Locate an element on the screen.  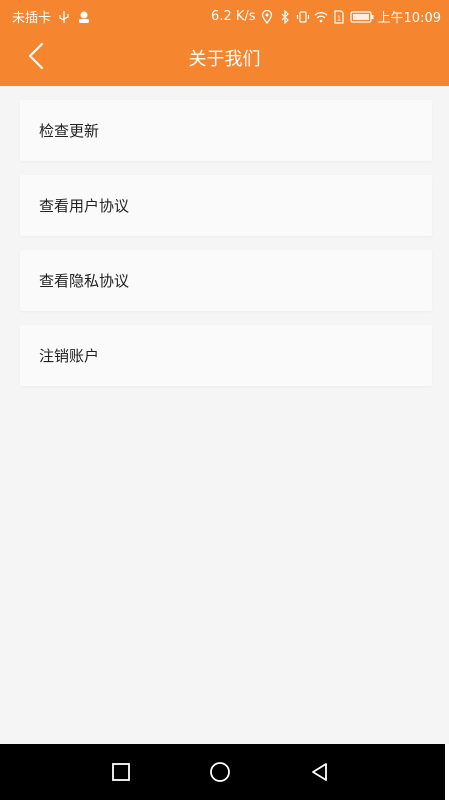
status-right: 6.2 K/s 1 上午10:09 is located at coordinates (326, 16).